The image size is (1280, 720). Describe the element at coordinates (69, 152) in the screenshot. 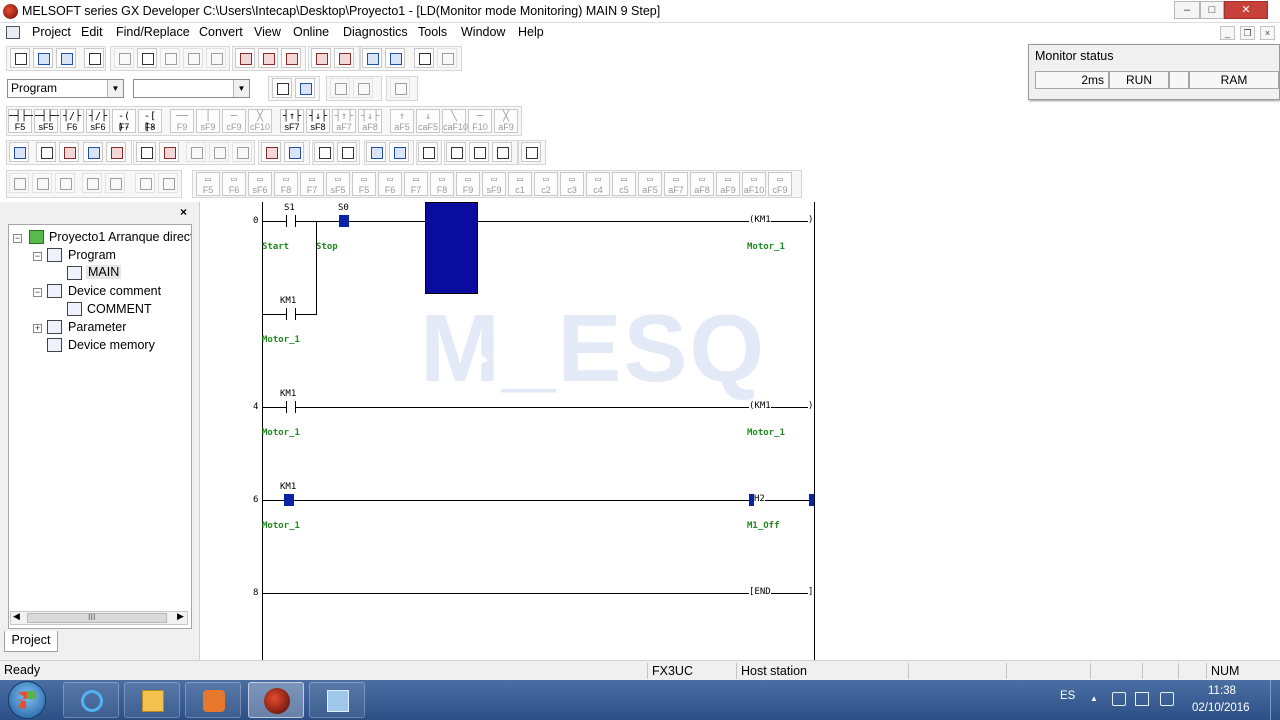

I see `statement-display-icon` at that location.